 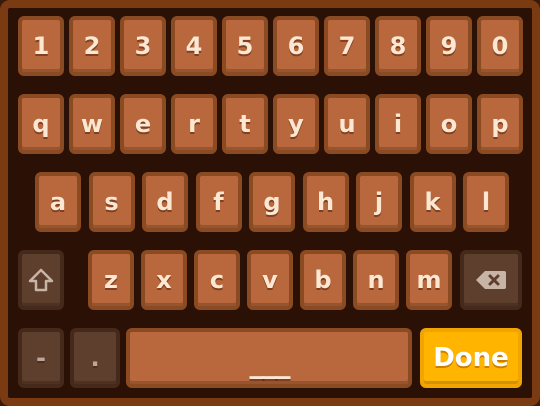 I want to click on key-c: c, so click(x=217, y=280).